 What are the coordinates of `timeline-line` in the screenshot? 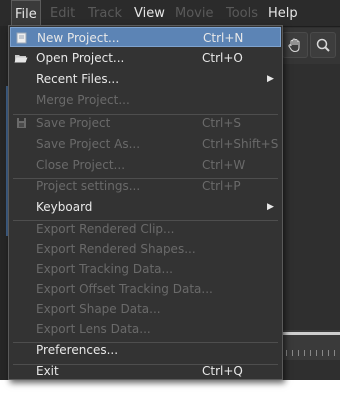 It's located at (310, 333).